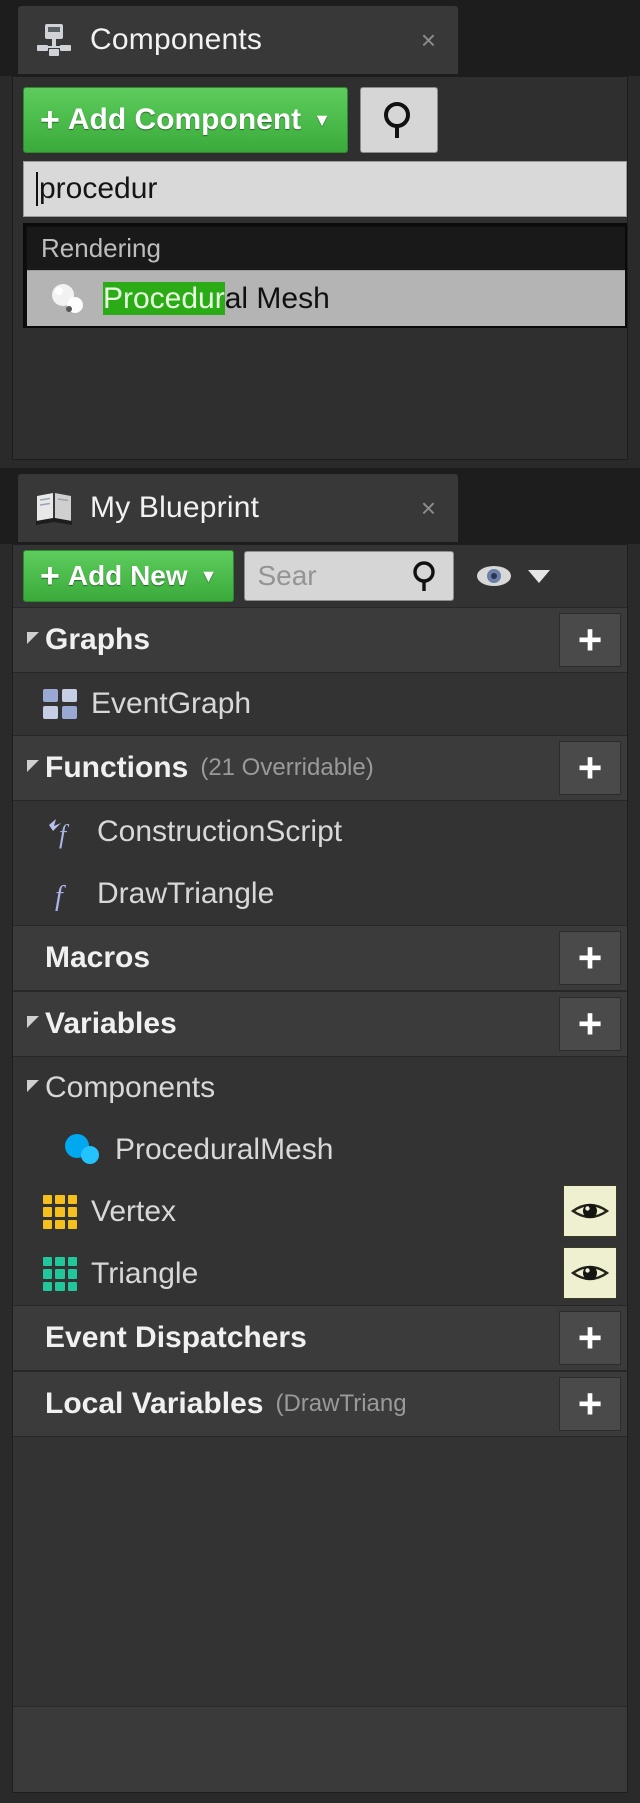 The width and height of the screenshot is (640, 1803). What do you see at coordinates (60, 1274) in the screenshot?
I see `integer-array-icon` at bounding box center [60, 1274].